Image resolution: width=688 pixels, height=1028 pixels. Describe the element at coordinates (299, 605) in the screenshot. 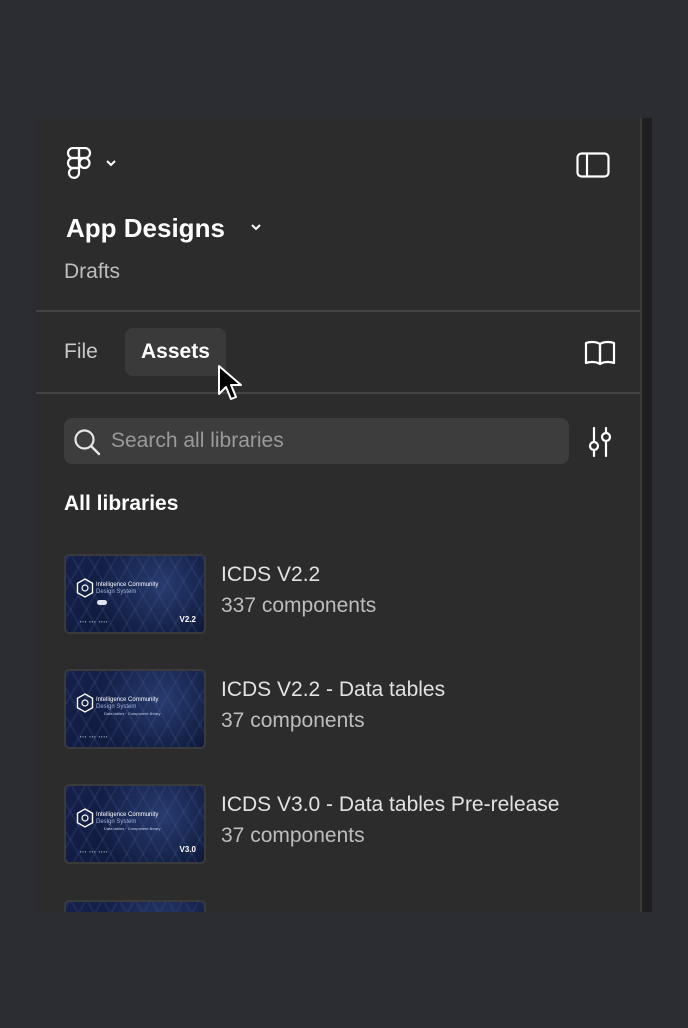

I see `library-count: 337 components` at that location.